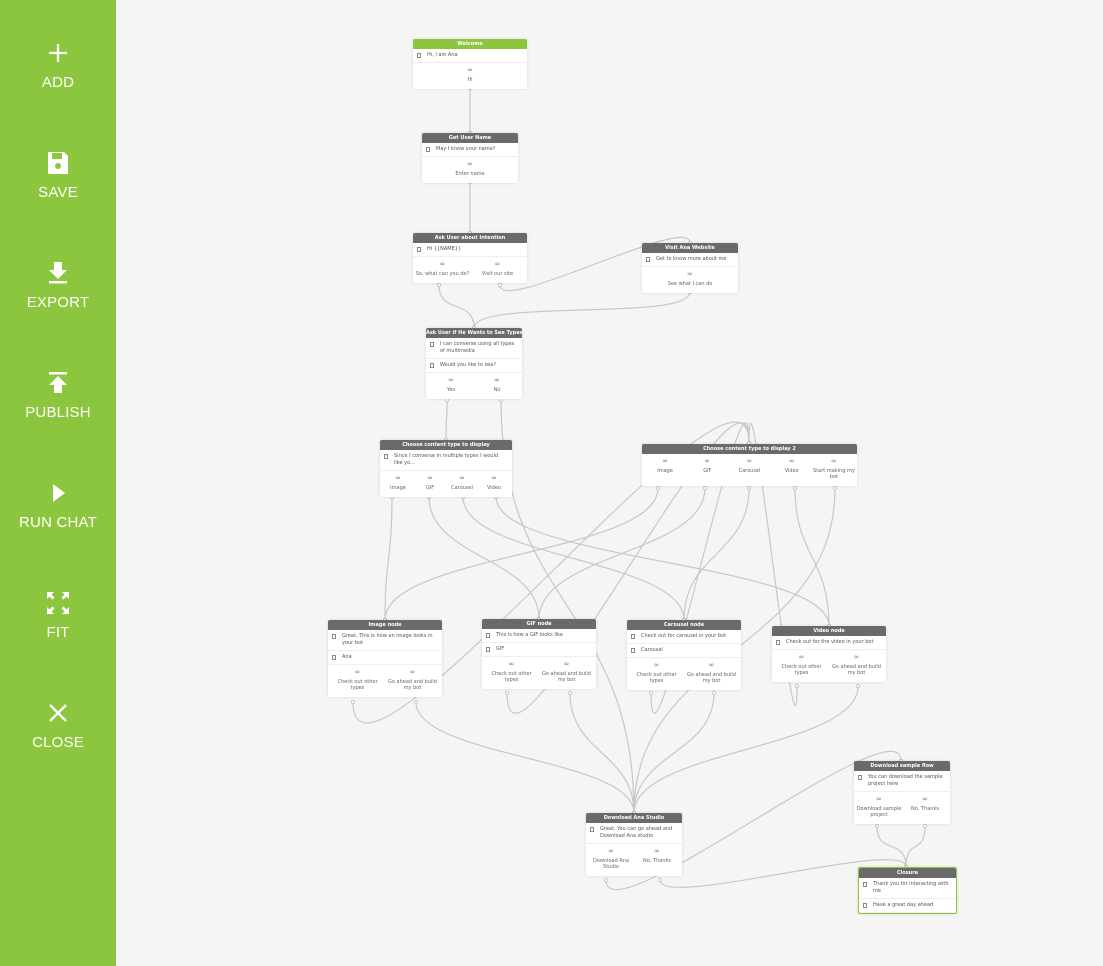  I want to click on download-icon, so click(58, 273).